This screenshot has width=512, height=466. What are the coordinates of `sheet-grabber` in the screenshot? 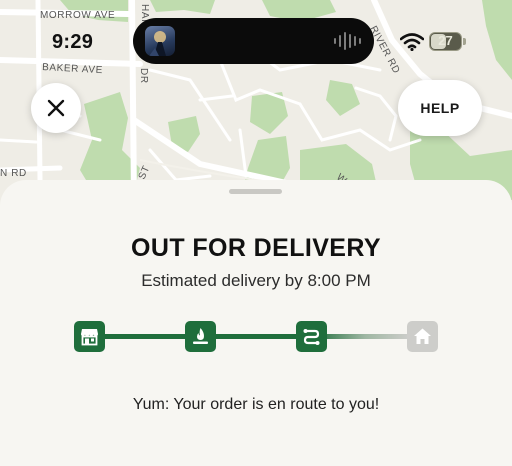 It's located at (255, 191).